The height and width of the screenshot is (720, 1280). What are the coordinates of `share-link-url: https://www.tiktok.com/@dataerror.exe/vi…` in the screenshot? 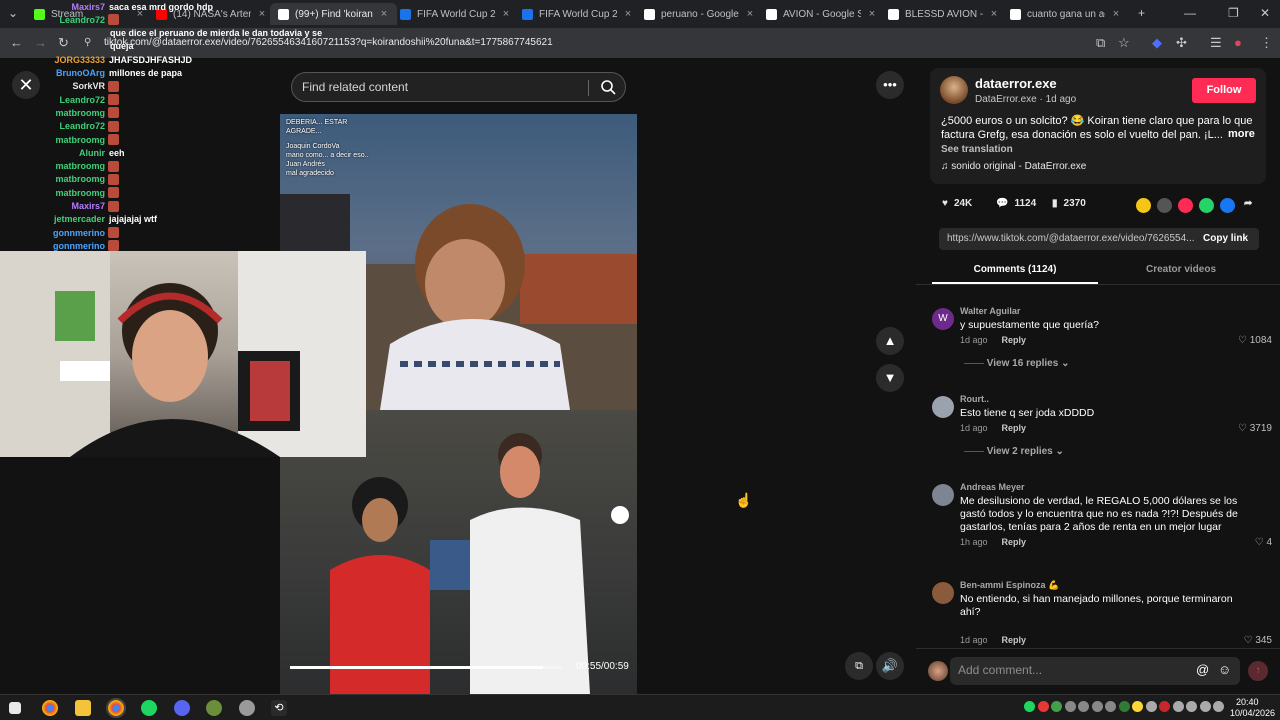 It's located at (1071, 238).